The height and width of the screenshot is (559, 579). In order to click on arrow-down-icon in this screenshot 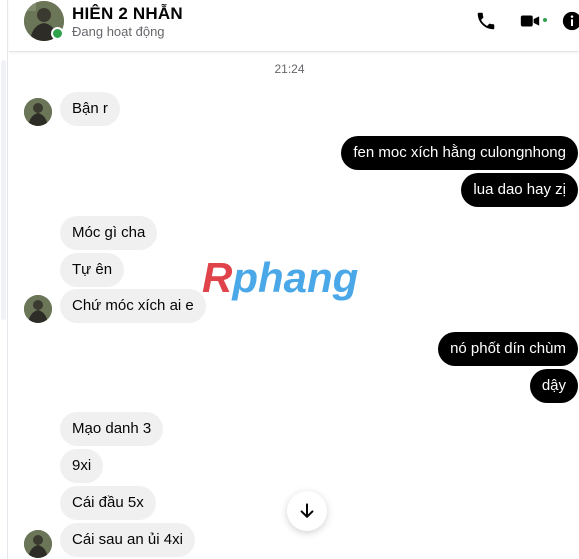, I will do `click(307, 510)`.